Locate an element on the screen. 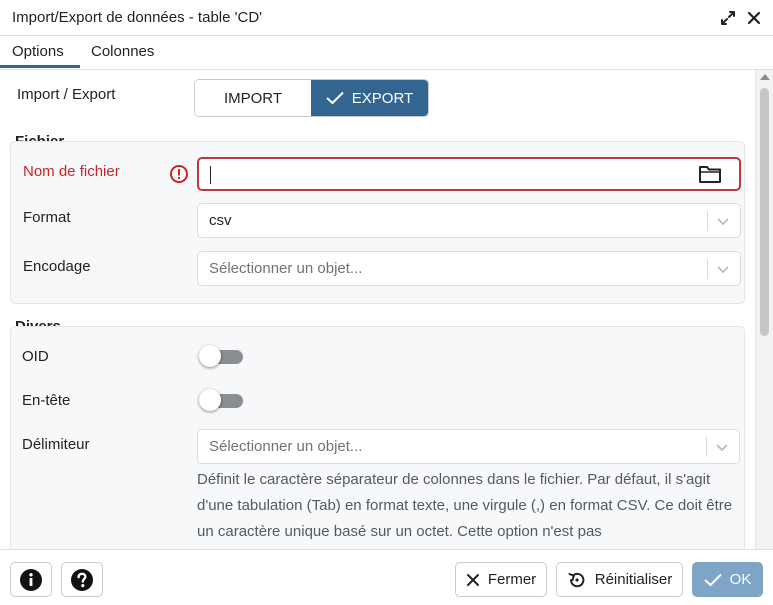 The height and width of the screenshot is (605, 773). oid-label: OID is located at coordinates (35, 356).